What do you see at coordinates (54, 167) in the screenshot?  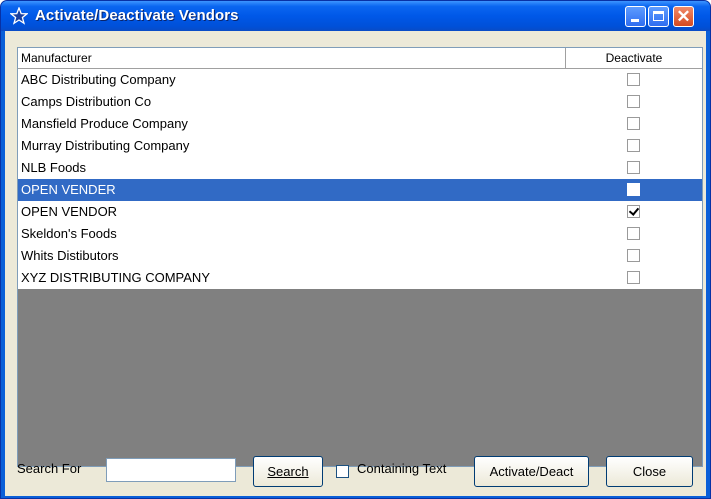 I see `manufacturer-cell: NLB Foods` at bounding box center [54, 167].